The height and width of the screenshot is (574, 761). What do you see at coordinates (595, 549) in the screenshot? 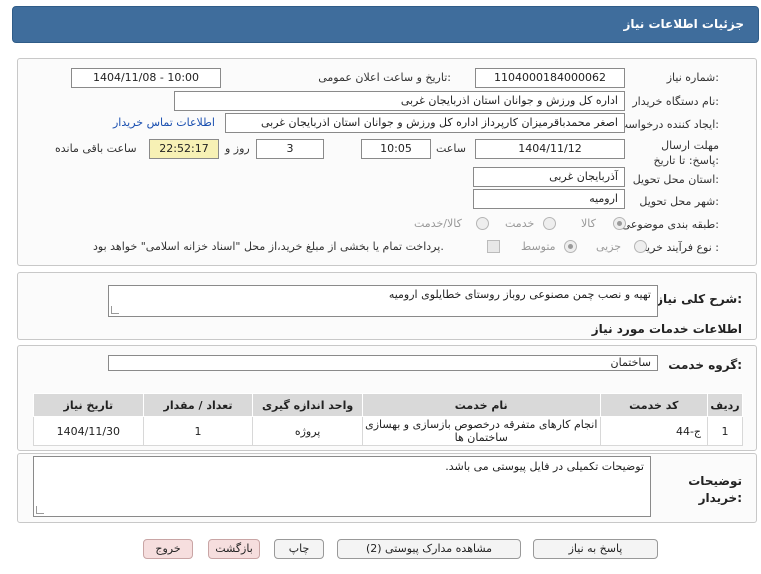
I see `reply-button: پاسخ به نیاز` at bounding box center [595, 549].